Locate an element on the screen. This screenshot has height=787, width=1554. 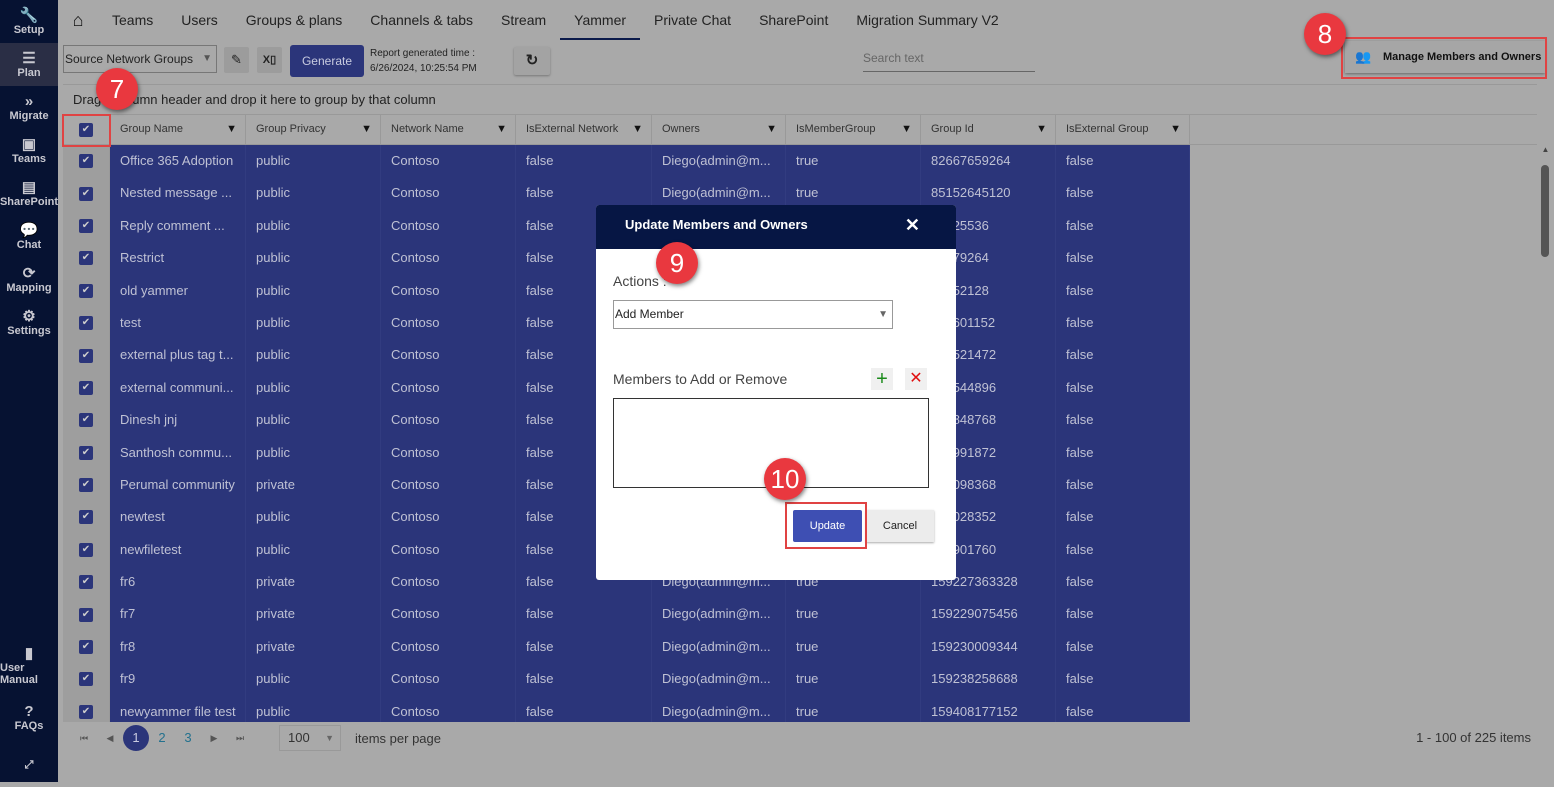
remove-icon: ✕ is located at coordinates (916, 379).